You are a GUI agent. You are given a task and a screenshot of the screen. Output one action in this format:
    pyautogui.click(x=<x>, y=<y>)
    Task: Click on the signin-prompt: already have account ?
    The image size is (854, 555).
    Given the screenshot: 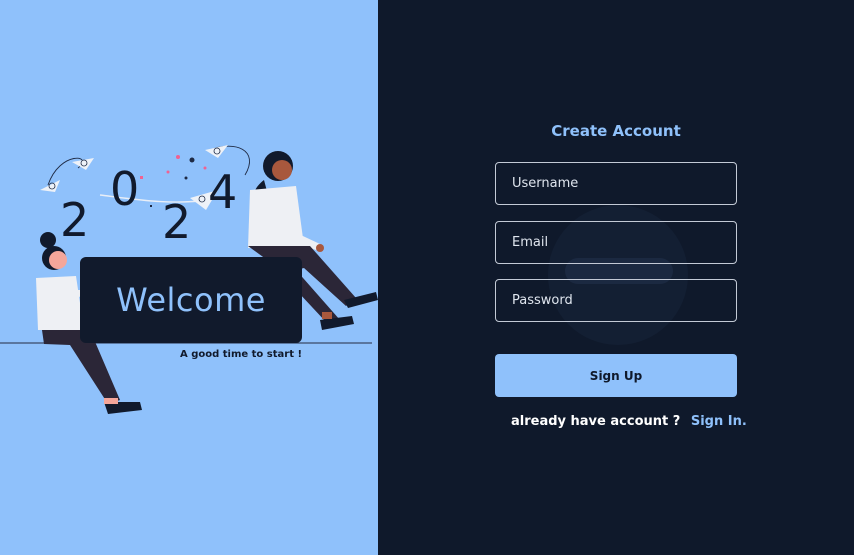 What is the action you would take?
    pyautogui.click(x=596, y=421)
    